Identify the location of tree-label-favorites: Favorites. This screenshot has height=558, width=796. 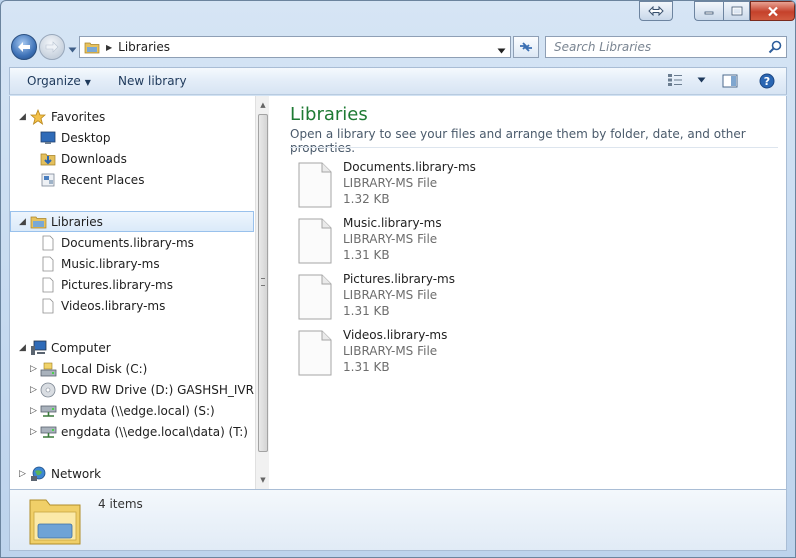
(78, 117).